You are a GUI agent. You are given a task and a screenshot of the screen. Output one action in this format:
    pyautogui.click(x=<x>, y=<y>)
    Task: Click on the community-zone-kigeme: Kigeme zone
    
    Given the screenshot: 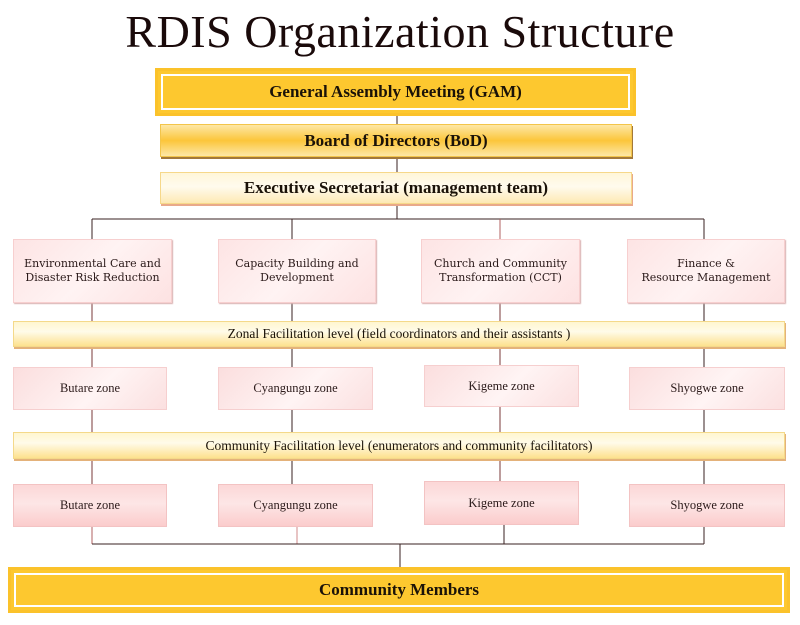 What is the action you would take?
    pyautogui.click(x=501, y=503)
    